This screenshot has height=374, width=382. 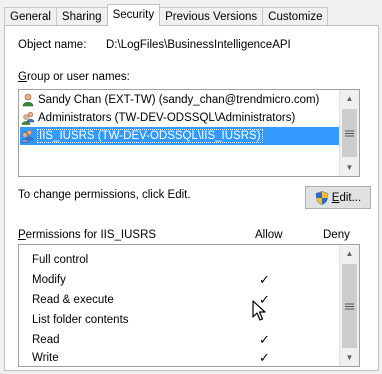 I want to click on group-names-accel: G, so click(x=22, y=77).